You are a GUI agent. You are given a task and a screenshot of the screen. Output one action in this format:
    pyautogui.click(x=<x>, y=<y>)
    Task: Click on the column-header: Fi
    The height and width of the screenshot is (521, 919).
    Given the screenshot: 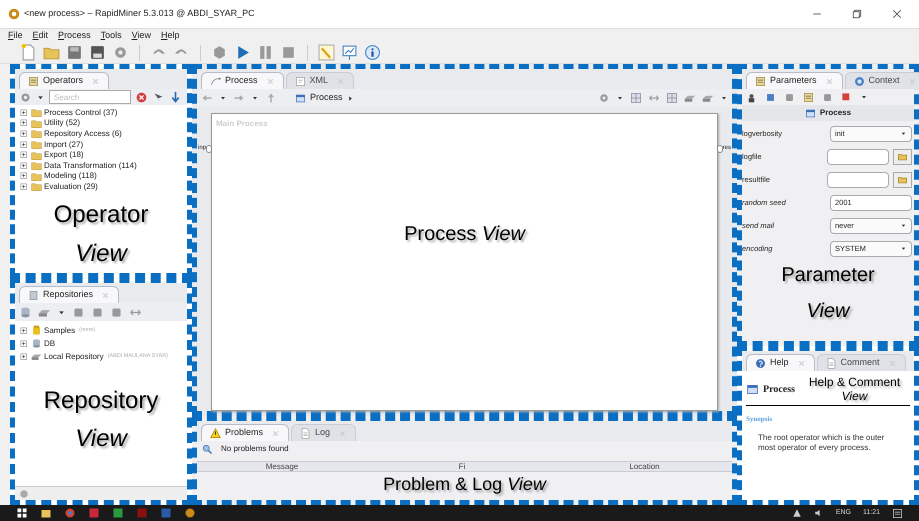 What is the action you would take?
    pyautogui.click(x=462, y=466)
    